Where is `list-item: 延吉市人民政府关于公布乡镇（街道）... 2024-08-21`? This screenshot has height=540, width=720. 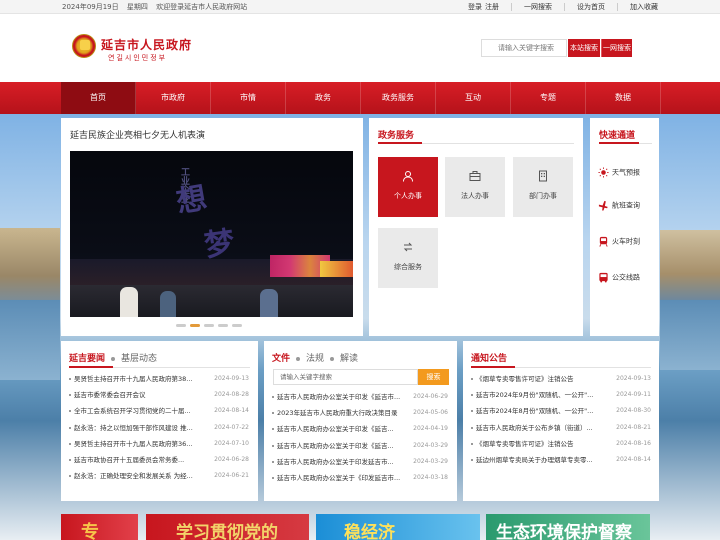
list-item: 延吉市人民政府关于公布乡镇（街道）... 2024-08-21 is located at coordinates (561, 428).